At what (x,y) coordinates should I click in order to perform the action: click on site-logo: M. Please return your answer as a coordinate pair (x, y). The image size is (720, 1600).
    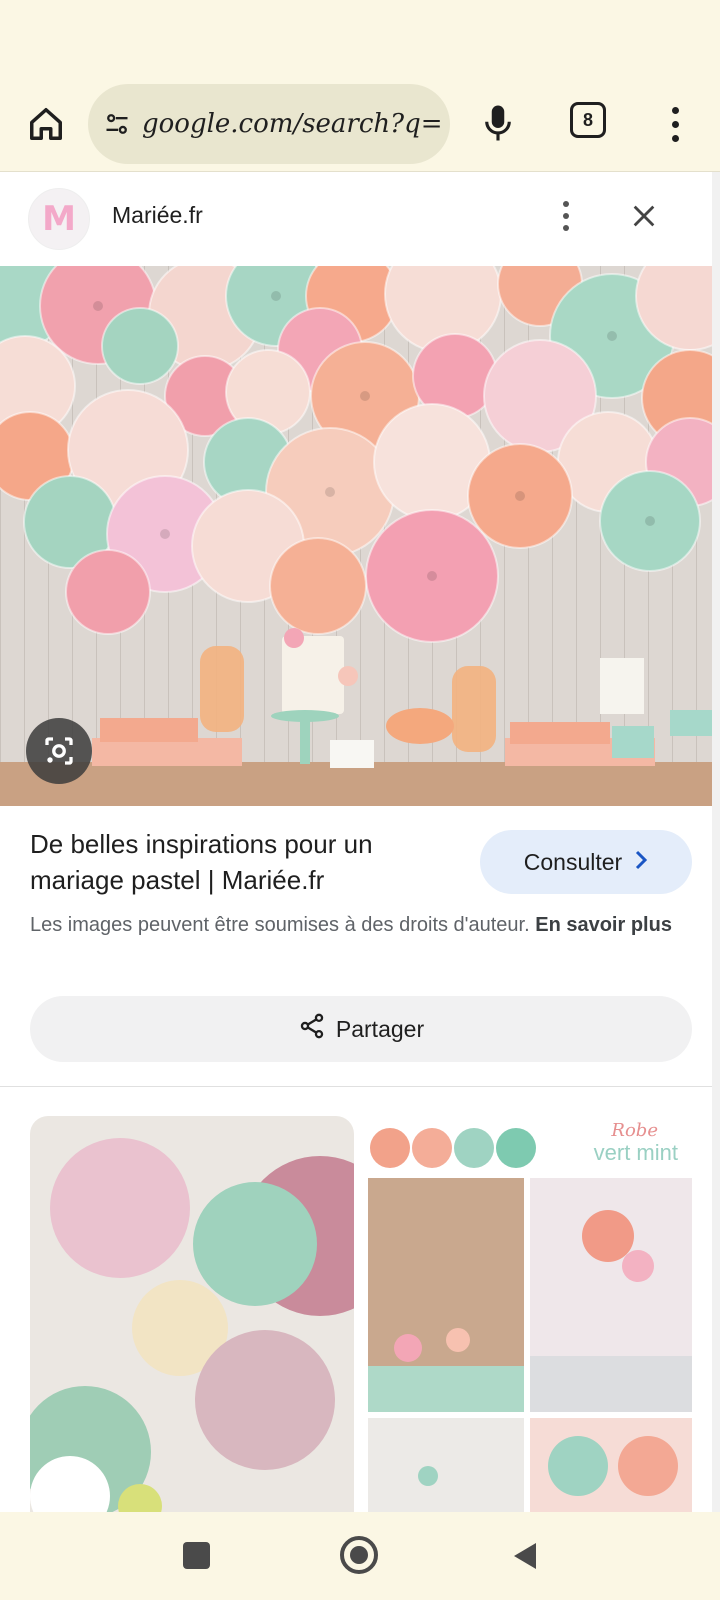
    Looking at the image, I should click on (59, 219).